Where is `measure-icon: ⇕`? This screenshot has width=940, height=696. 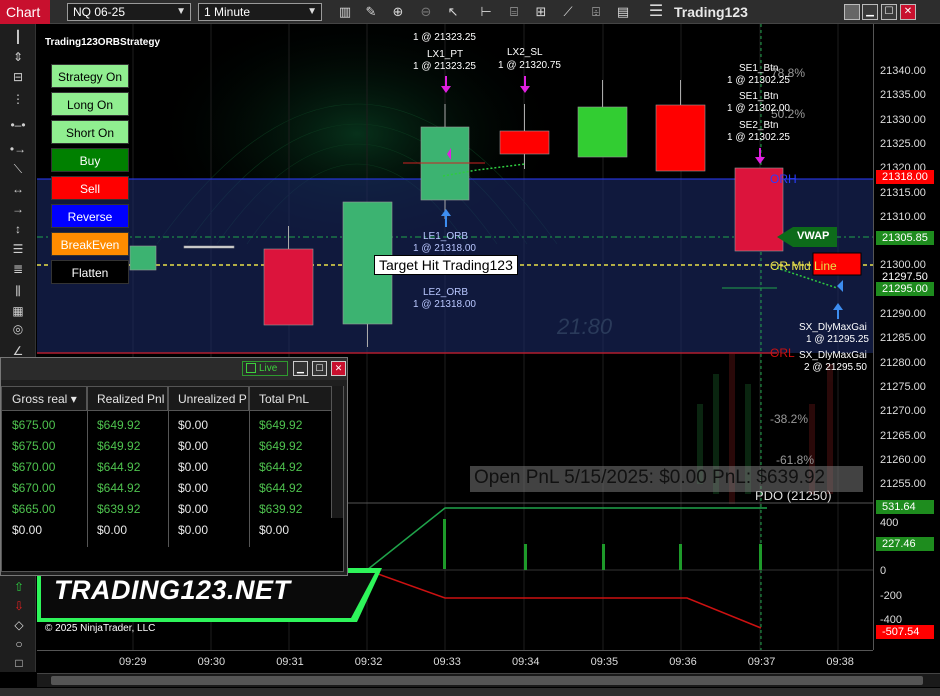
measure-icon: ⇕ is located at coordinates (18, 57).